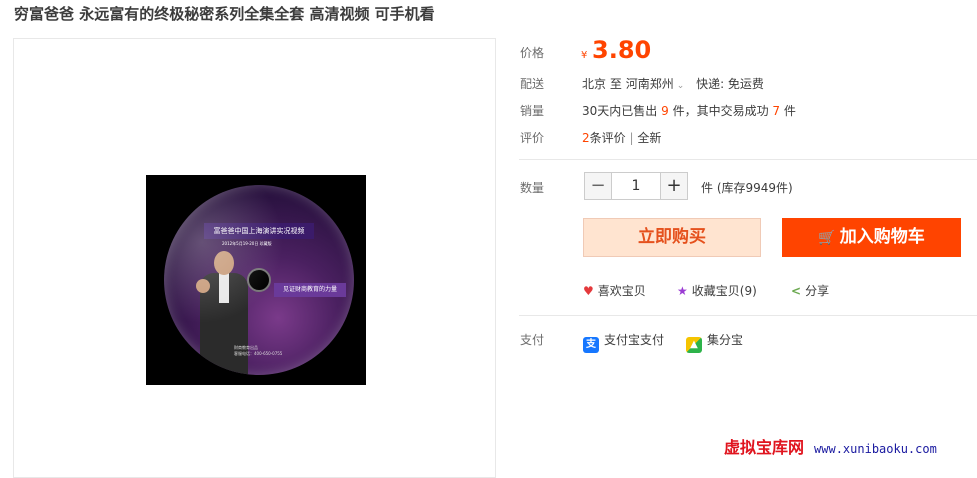  I want to click on add-to-cart-button: 🛒 加入购物车, so click(871, 237).